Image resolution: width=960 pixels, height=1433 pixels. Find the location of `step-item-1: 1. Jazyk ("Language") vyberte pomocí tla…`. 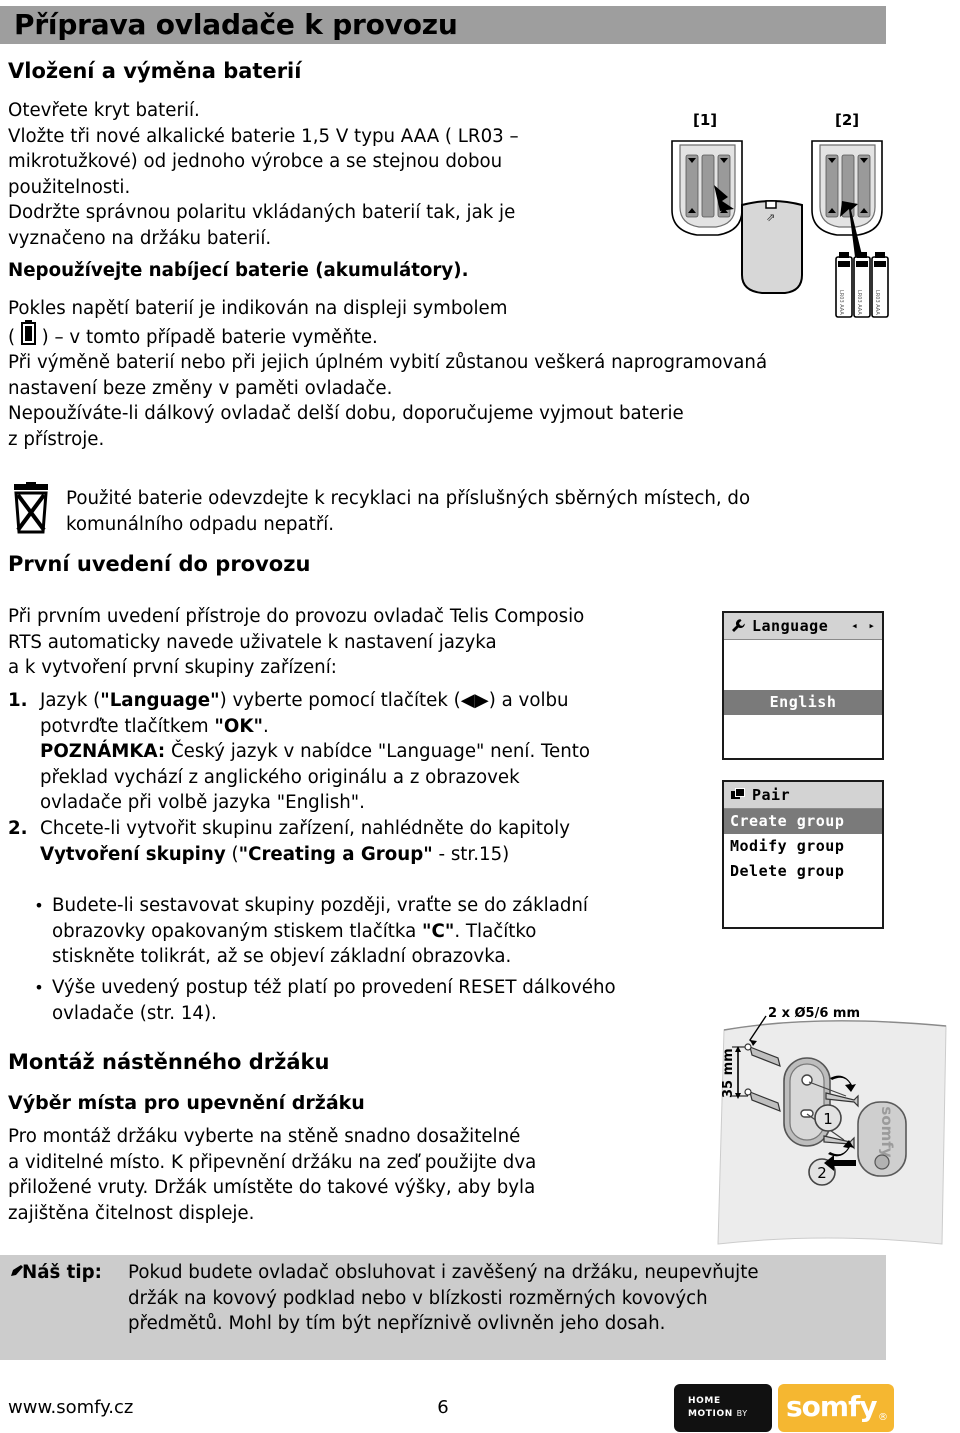

step-item-1: 1. Jazyk ("Language") vyberte pomocí tla… is located at coordinates (358, 752).